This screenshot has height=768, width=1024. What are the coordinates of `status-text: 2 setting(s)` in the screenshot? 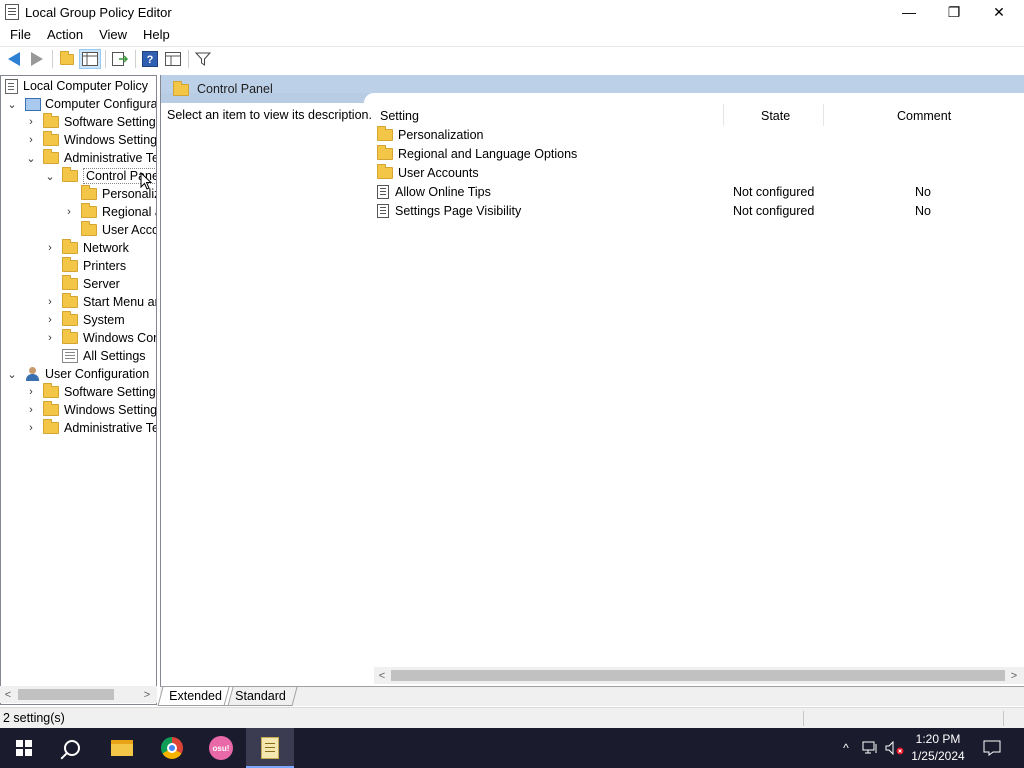 It's located at (34, 718).